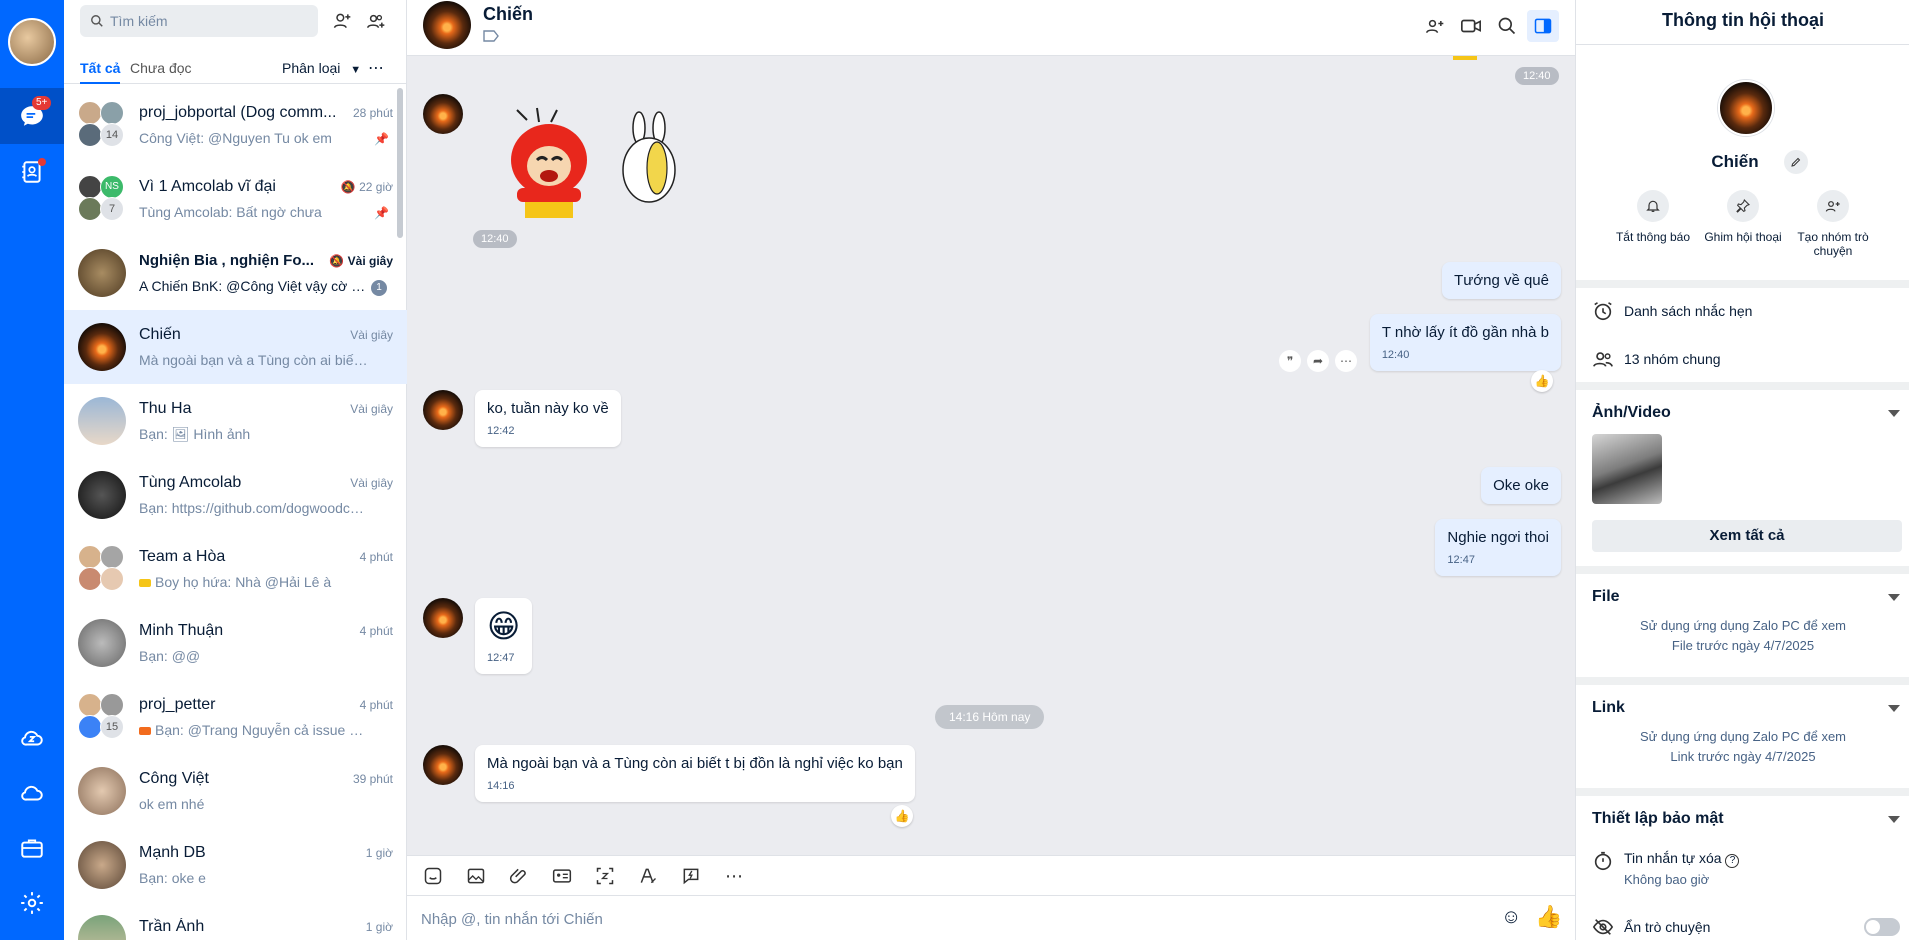 The width and height of the screenshot is (1909, 940). I want to click on search-box, so click(199, 21).